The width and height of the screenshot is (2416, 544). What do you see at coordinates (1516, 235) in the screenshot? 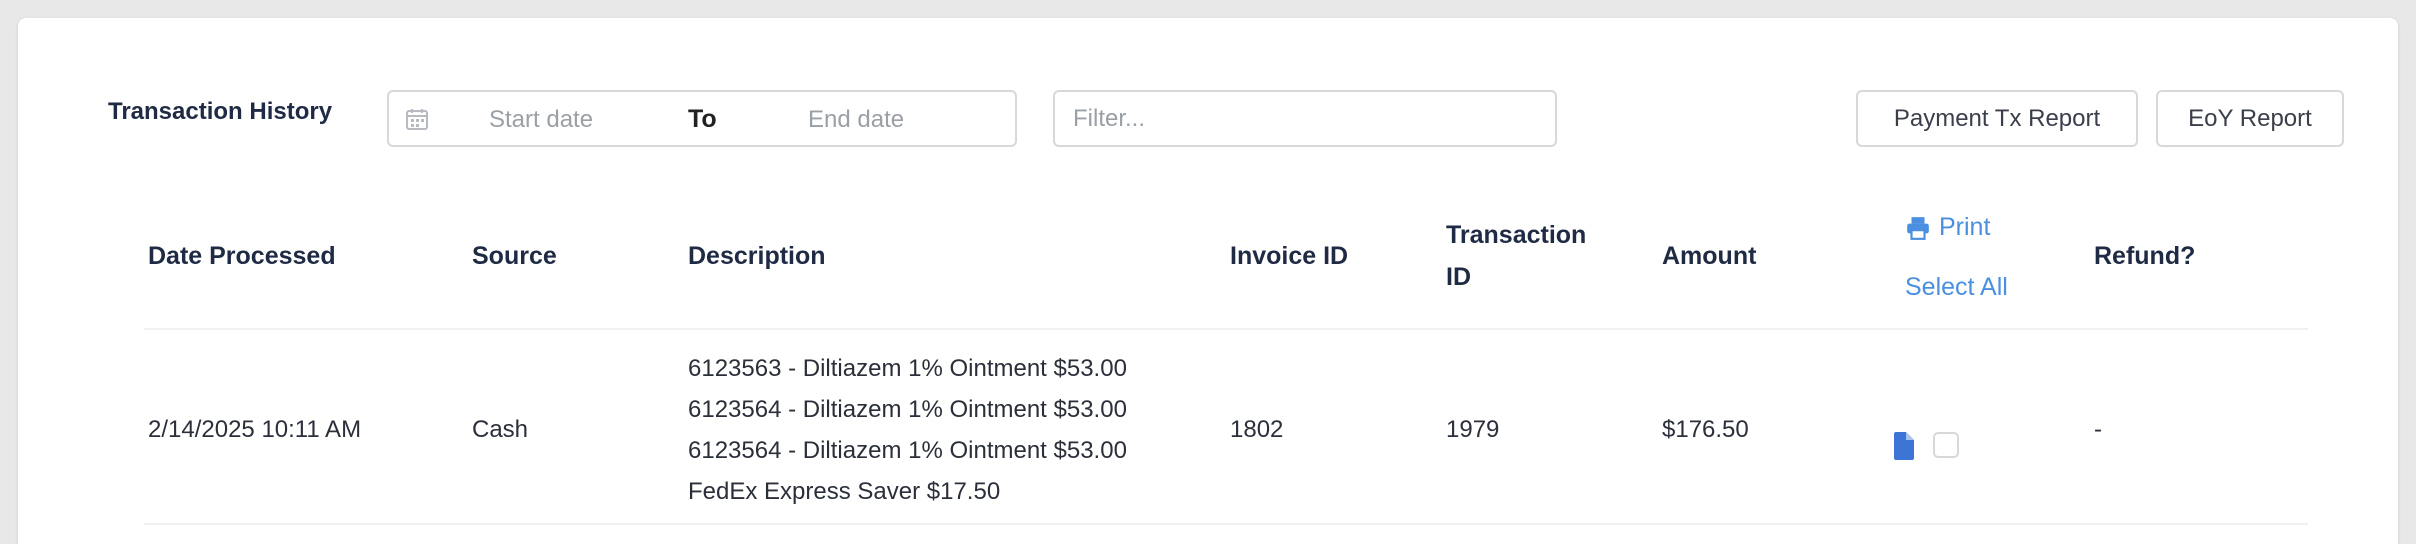
I see `column-header-transaction-id-line1: Transaction` at bounding box center [1516, 235].